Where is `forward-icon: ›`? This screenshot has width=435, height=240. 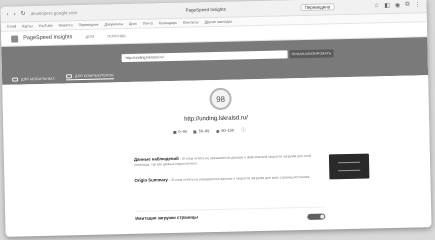
forward-icon: › is located at coordinates (15, 14).